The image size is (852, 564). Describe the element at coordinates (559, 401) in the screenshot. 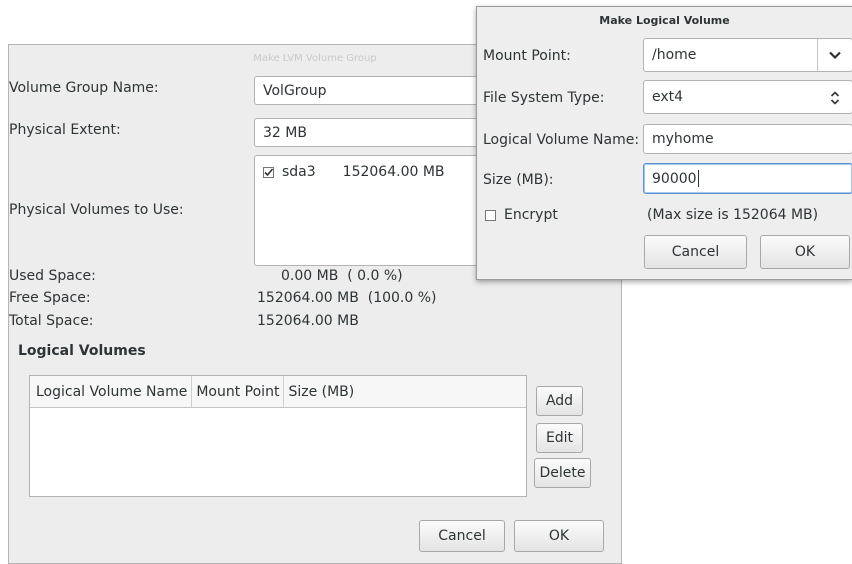

I see `add-button: Add` at that location.